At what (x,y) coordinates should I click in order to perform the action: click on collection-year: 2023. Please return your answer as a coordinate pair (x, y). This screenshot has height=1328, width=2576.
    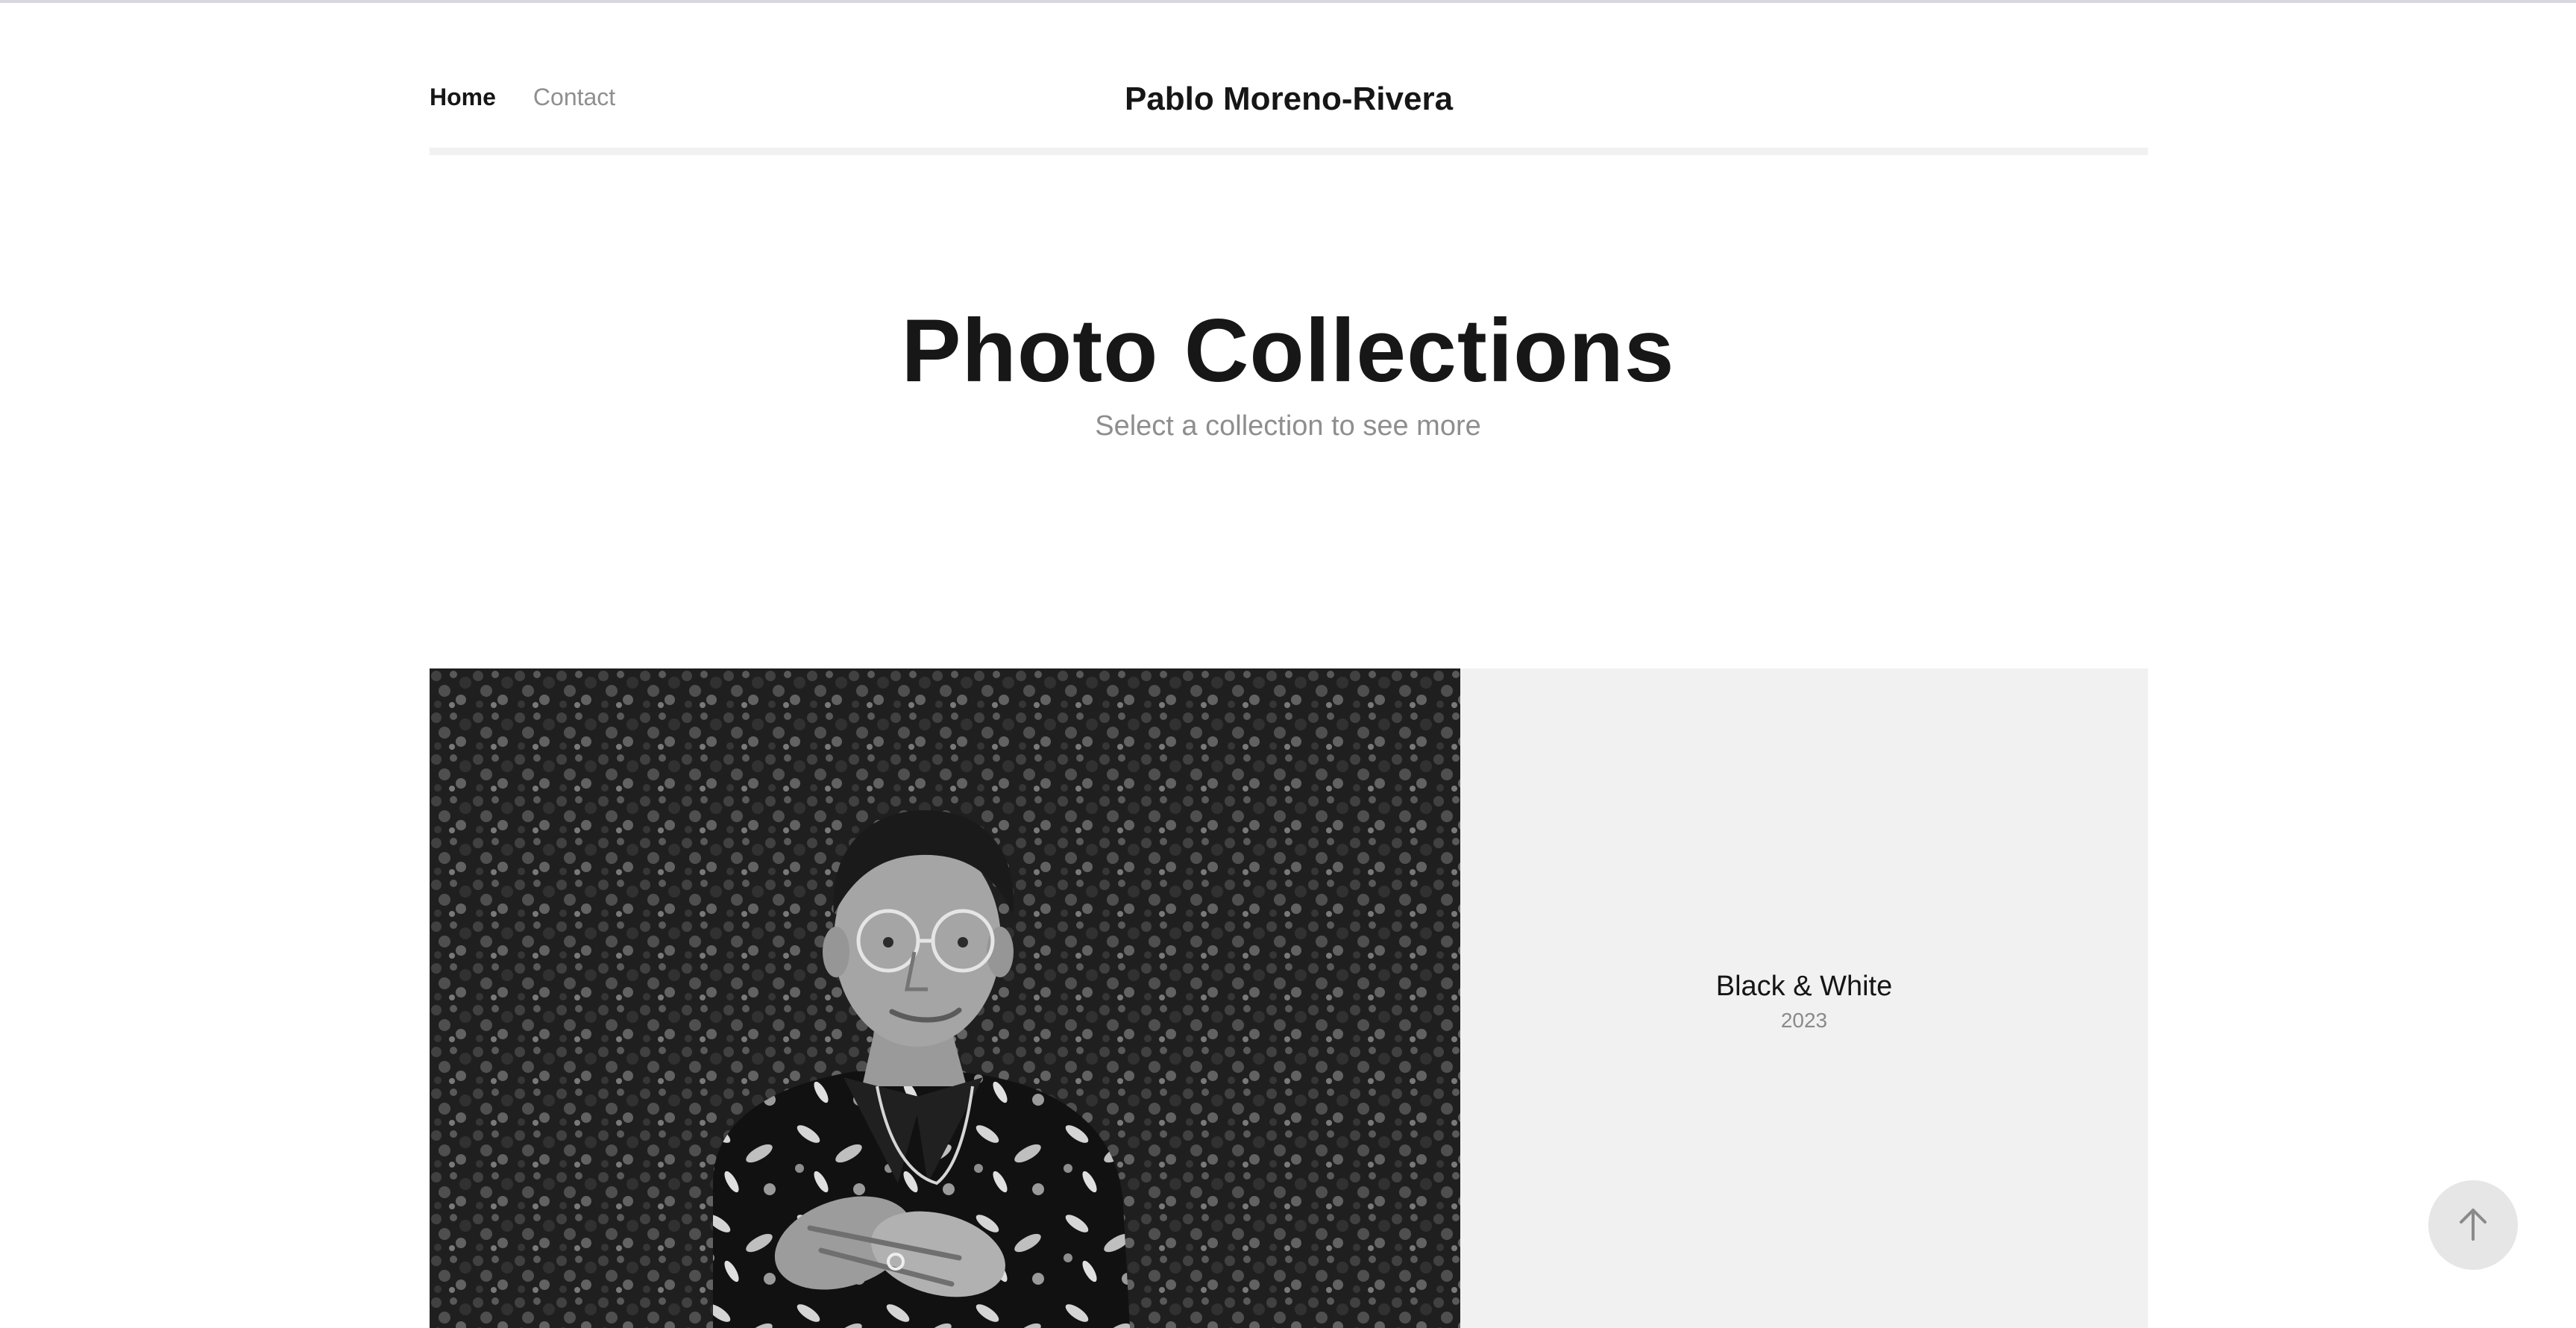
    Looking at the image, I should click on (1804, 1020).